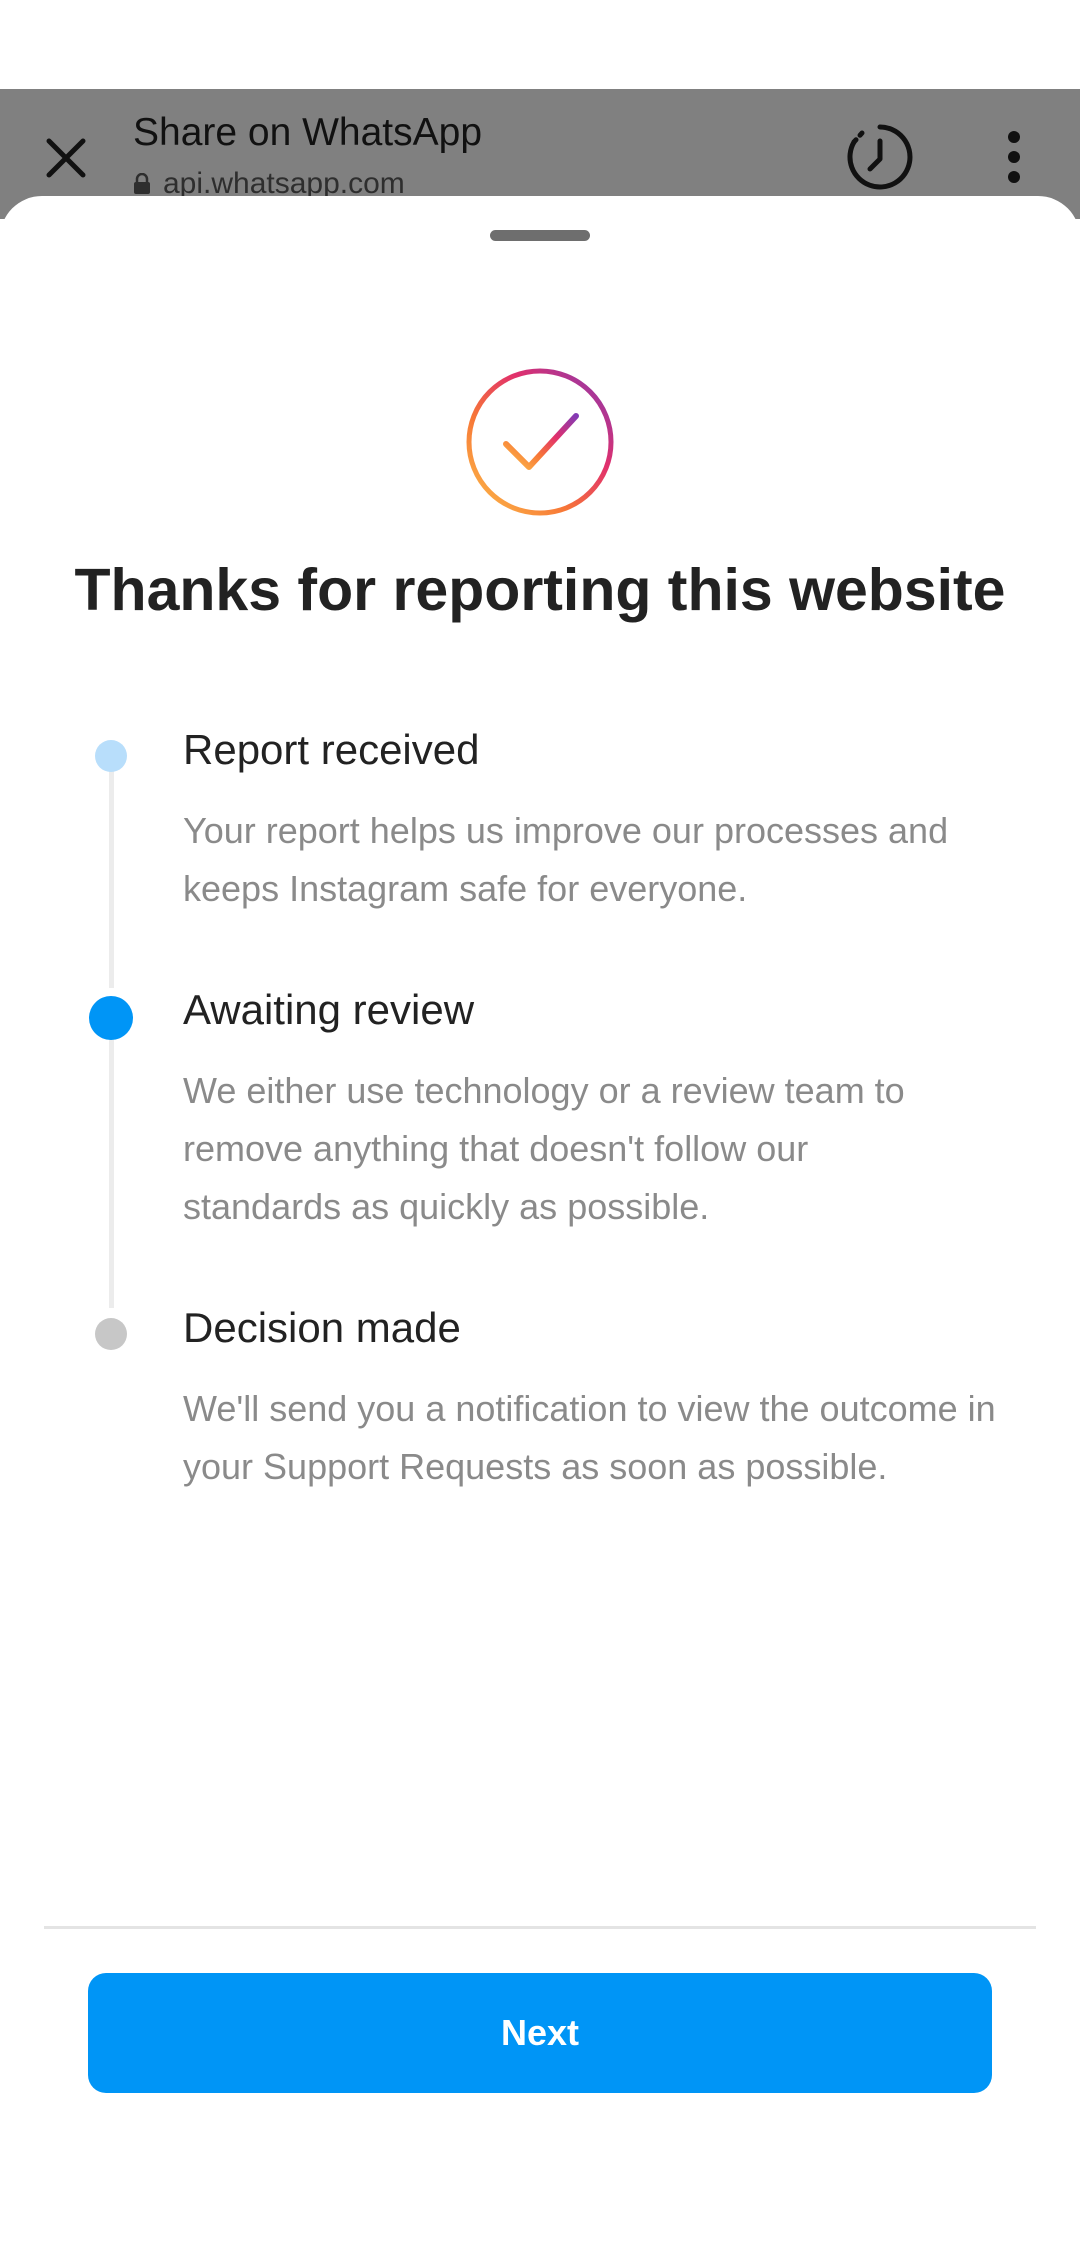  I want to click on drag-handle, so click(540, 235).